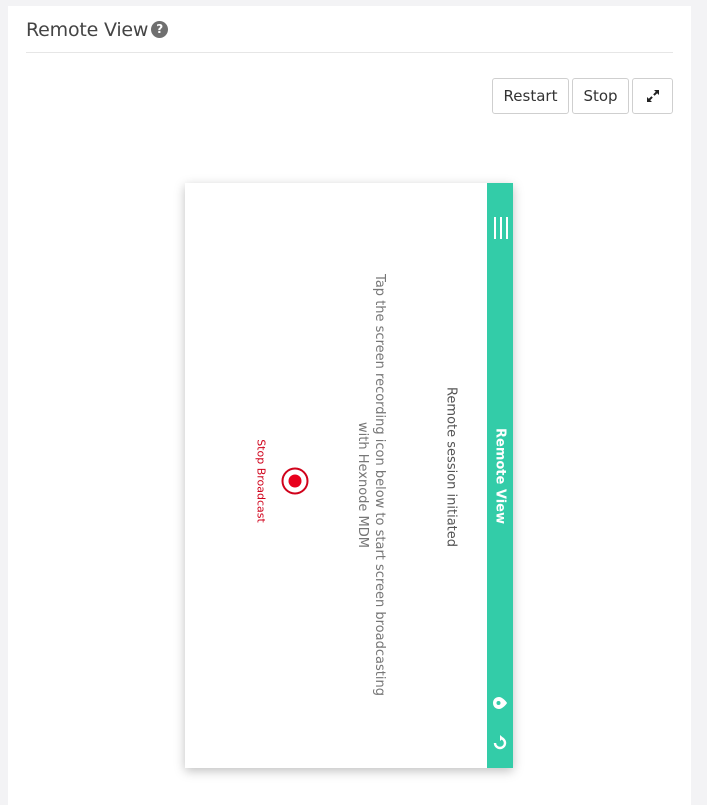 This screenshot has width=707, height=805. Describe the element at coordinates (501, 228) in the screenshot. I see `menu-lines-icon` at that location.